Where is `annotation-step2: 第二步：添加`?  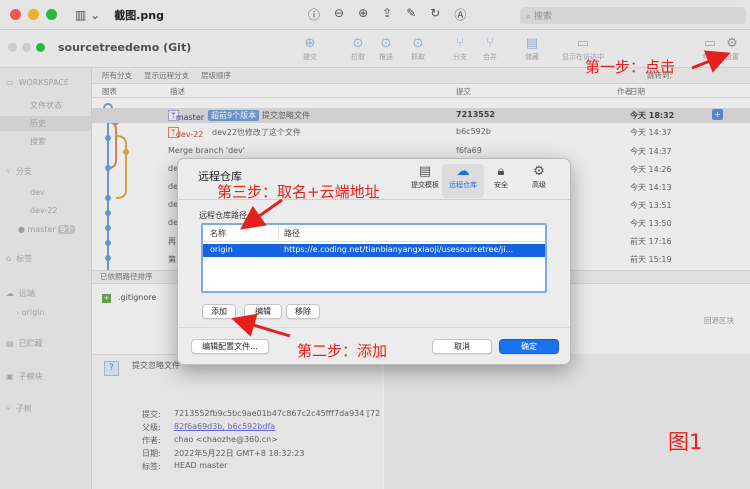
annotation-step2: 第二步：添加 is located at coordinates (342, 351).